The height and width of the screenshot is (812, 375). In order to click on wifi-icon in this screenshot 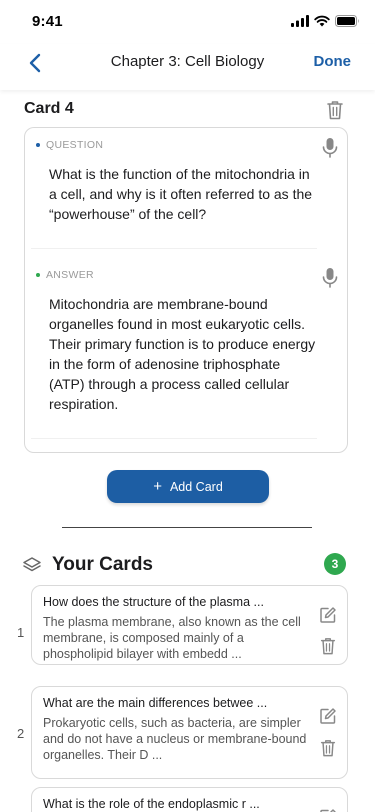, I will do `click(322, 21)`.